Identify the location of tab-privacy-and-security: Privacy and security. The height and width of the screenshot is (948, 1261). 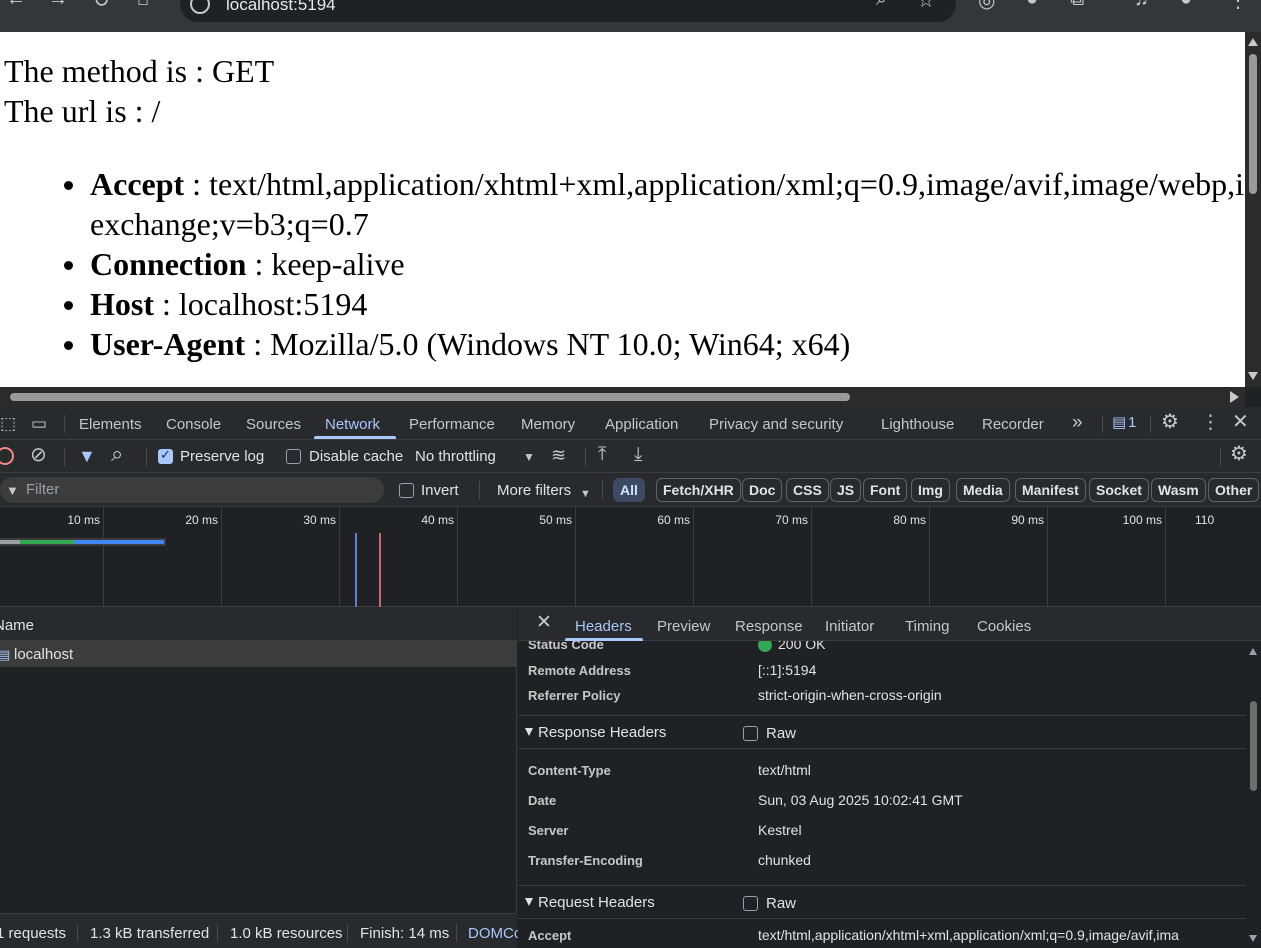
(776, 424).